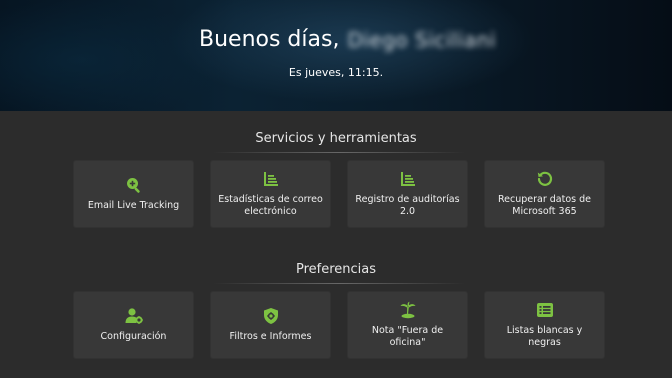 This screenshot has height=378, width=672. Describe the element at coordinates (336, 138) in the screenshot. I see `section-title-services: Servicios y herramientas` at that location.